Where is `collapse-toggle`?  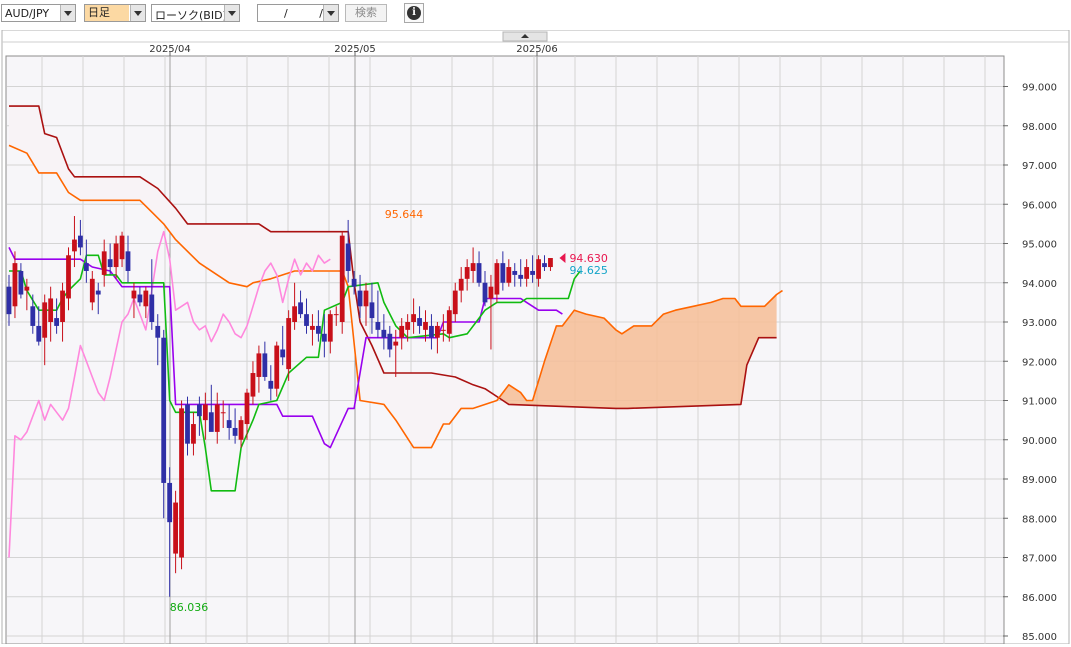
collapse-toggle is located at coordinates (525, 36).